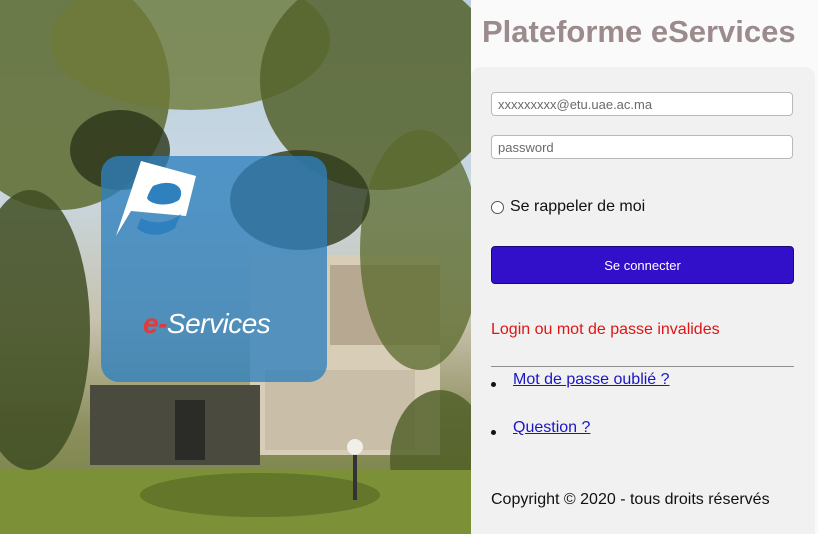 The image size is (818, 534). I want to click on help-links: Mot de passe oublié ? Question ?, so click(642, 419).